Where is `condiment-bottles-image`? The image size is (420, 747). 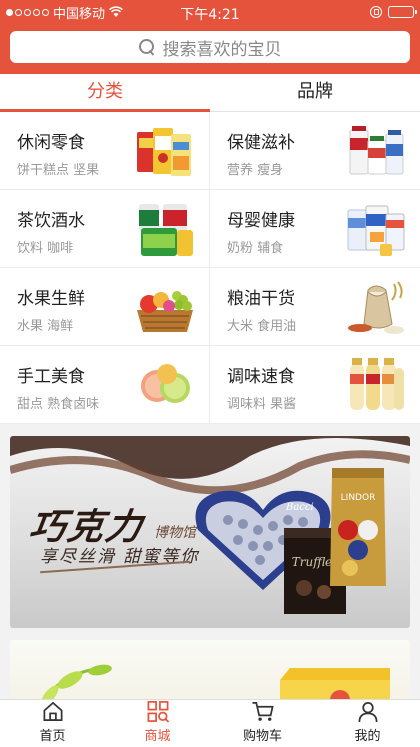
condiment-bottles-image is located at coordinates (377, 384).